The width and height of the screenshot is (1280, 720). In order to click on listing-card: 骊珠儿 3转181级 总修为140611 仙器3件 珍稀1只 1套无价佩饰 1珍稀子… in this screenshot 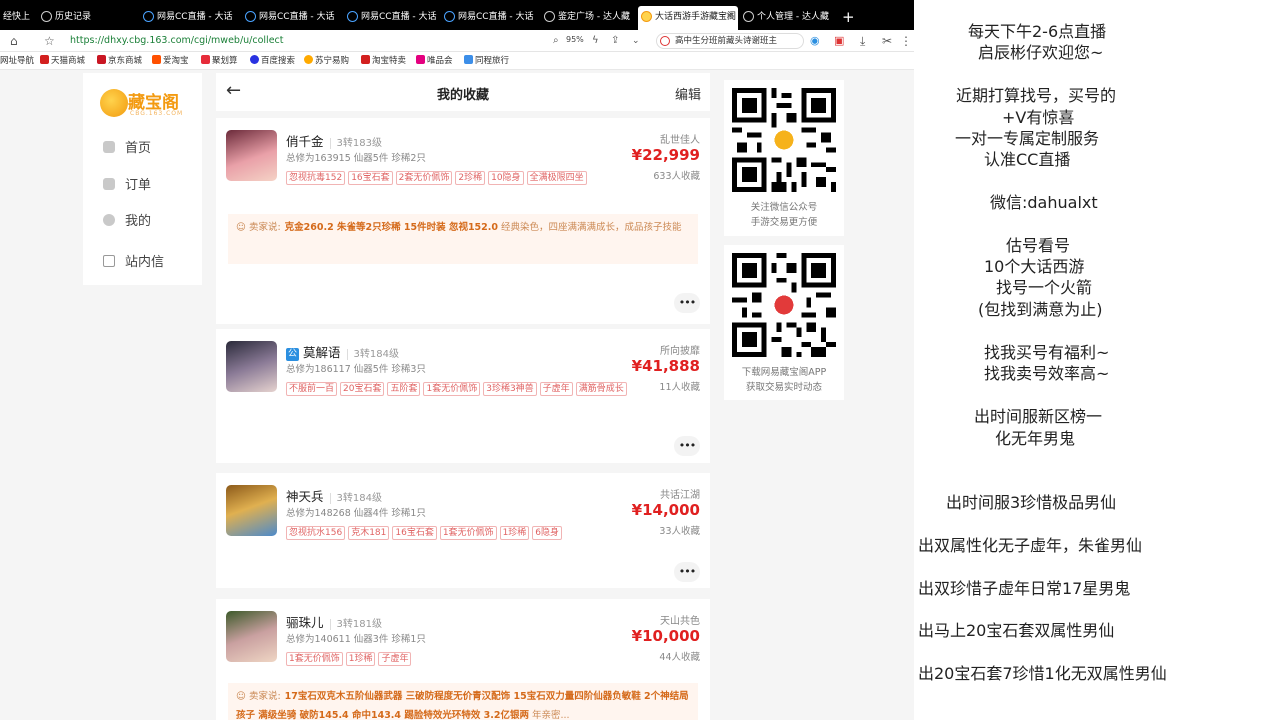, I will do `click(463, 659)`.